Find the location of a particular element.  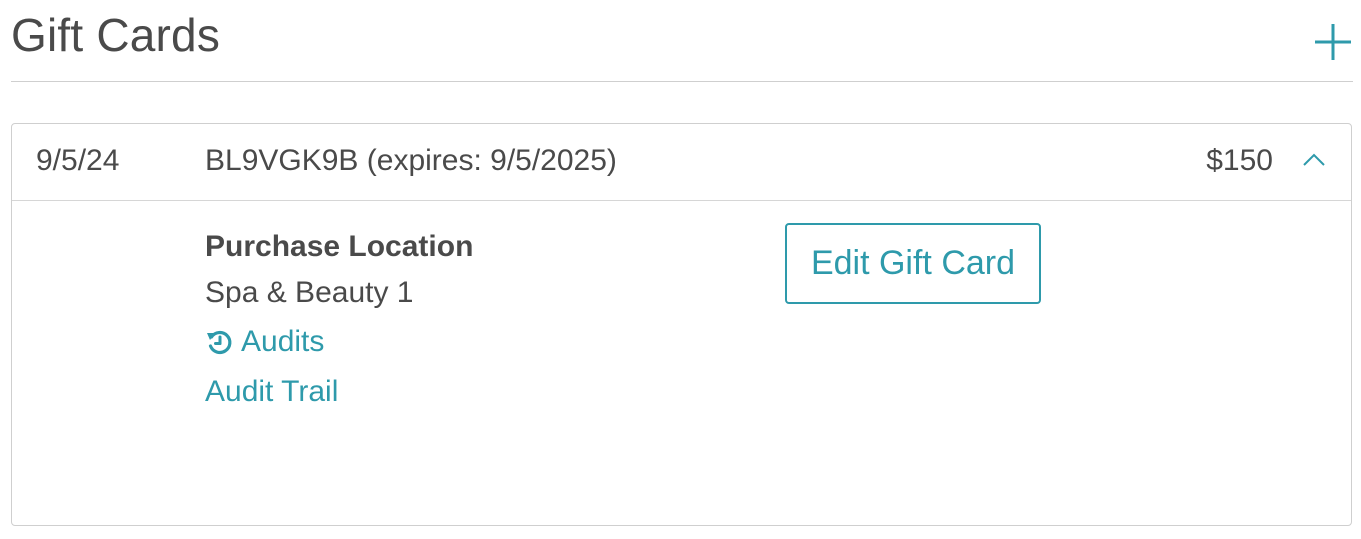

add-gift-card-button is located at coordinates (1333, 42).